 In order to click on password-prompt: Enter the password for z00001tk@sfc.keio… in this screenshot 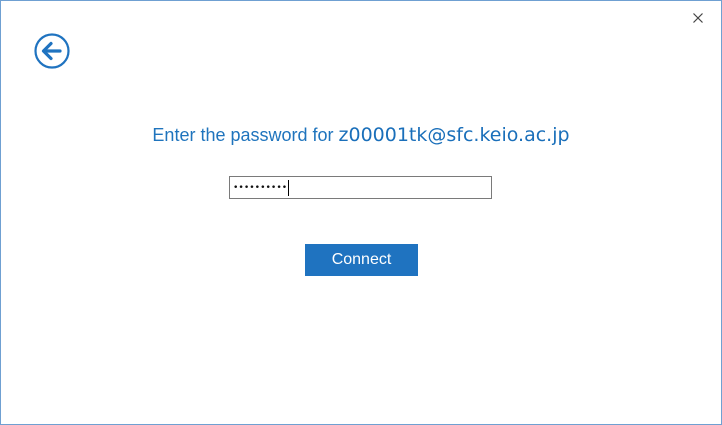, I will do `click(361, 135)`.